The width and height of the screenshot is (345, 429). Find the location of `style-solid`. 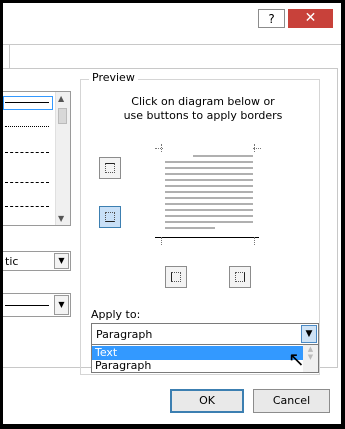

style-solid is located at coordinates (27, 102).